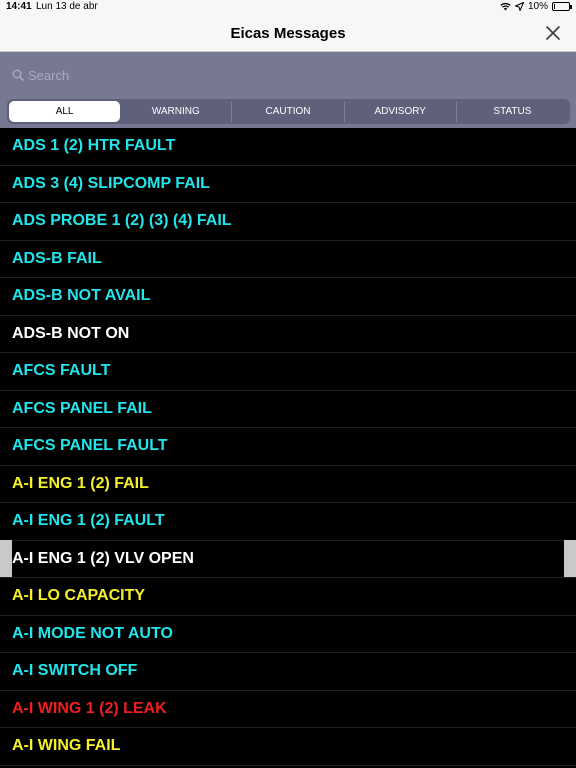 This screenshot has width=576, height=768. Describe the element at coordinates (122, 221) in the screenshot. I see `message-text: ADS PROBE 1 (2) (3) (4) FAIL` at that location.